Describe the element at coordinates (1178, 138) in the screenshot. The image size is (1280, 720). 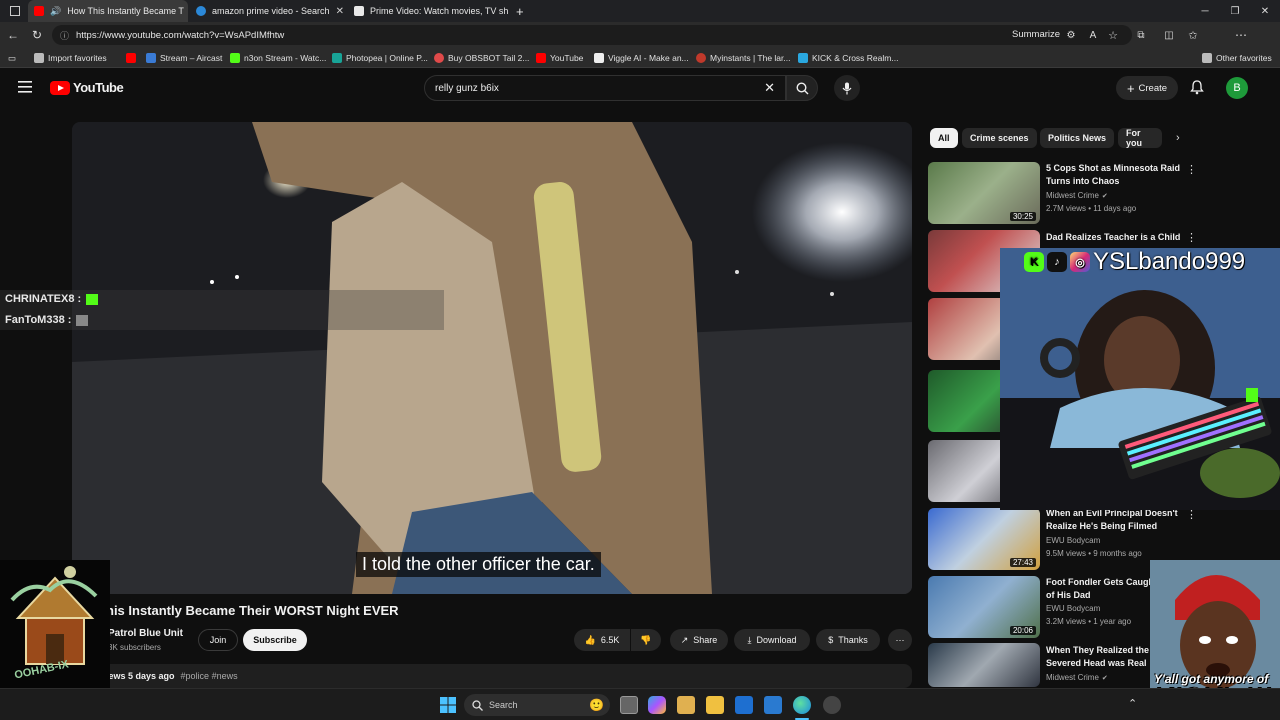
I see `chips-next-icon: ›` at that location.